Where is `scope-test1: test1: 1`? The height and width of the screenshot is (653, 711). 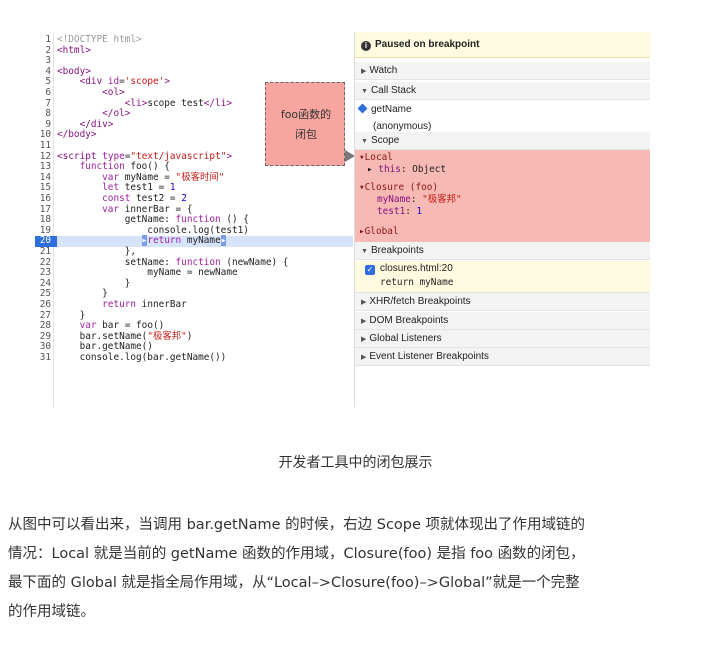
scope-test1: test1: 1 is located at coordinates (400, 211).